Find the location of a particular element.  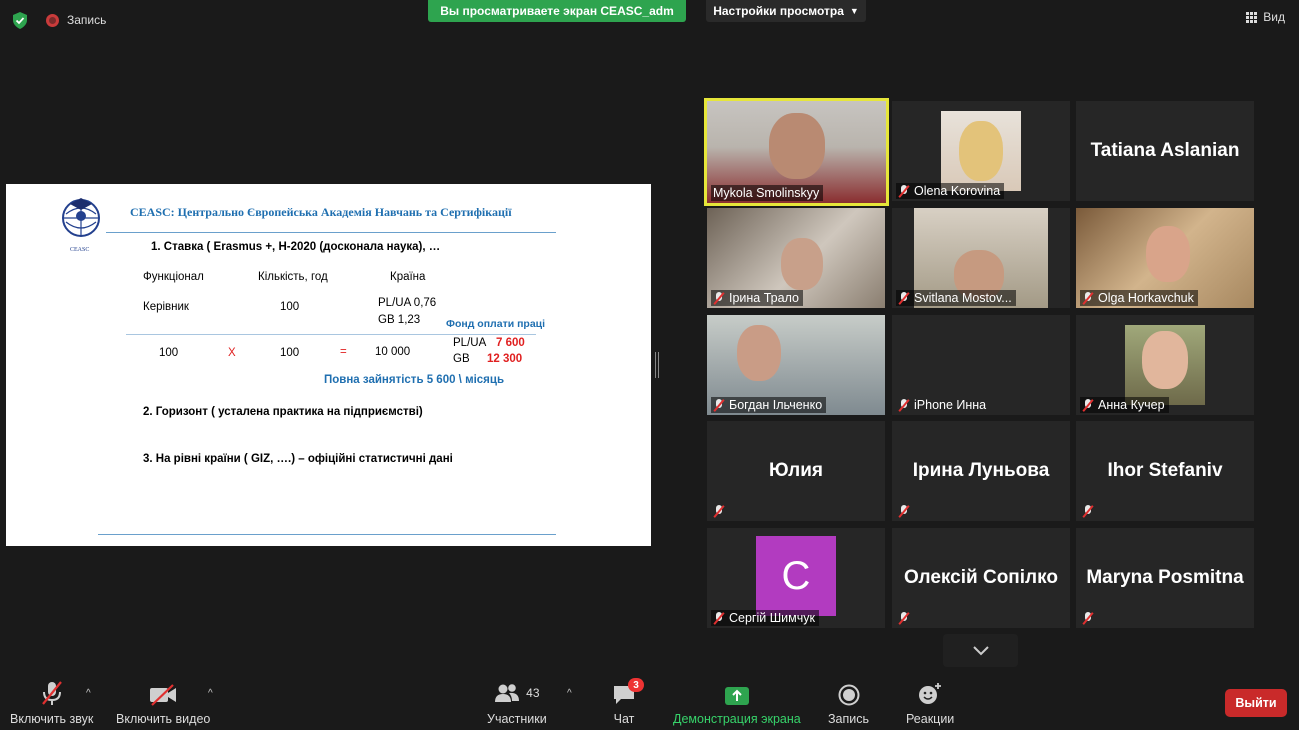

participant-name-large: Maryna Posmitna is located at coordinates (1165, 577).